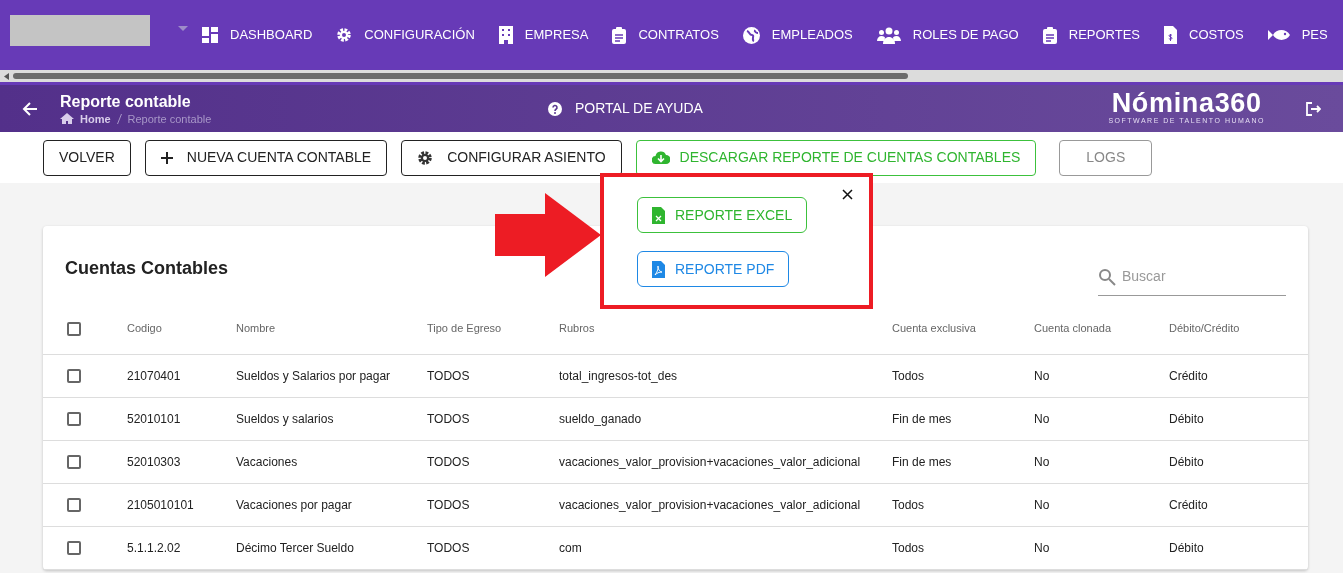  I want to click on toolbar-button: CONFIGURAR ASIENTO, so click(511, 157).